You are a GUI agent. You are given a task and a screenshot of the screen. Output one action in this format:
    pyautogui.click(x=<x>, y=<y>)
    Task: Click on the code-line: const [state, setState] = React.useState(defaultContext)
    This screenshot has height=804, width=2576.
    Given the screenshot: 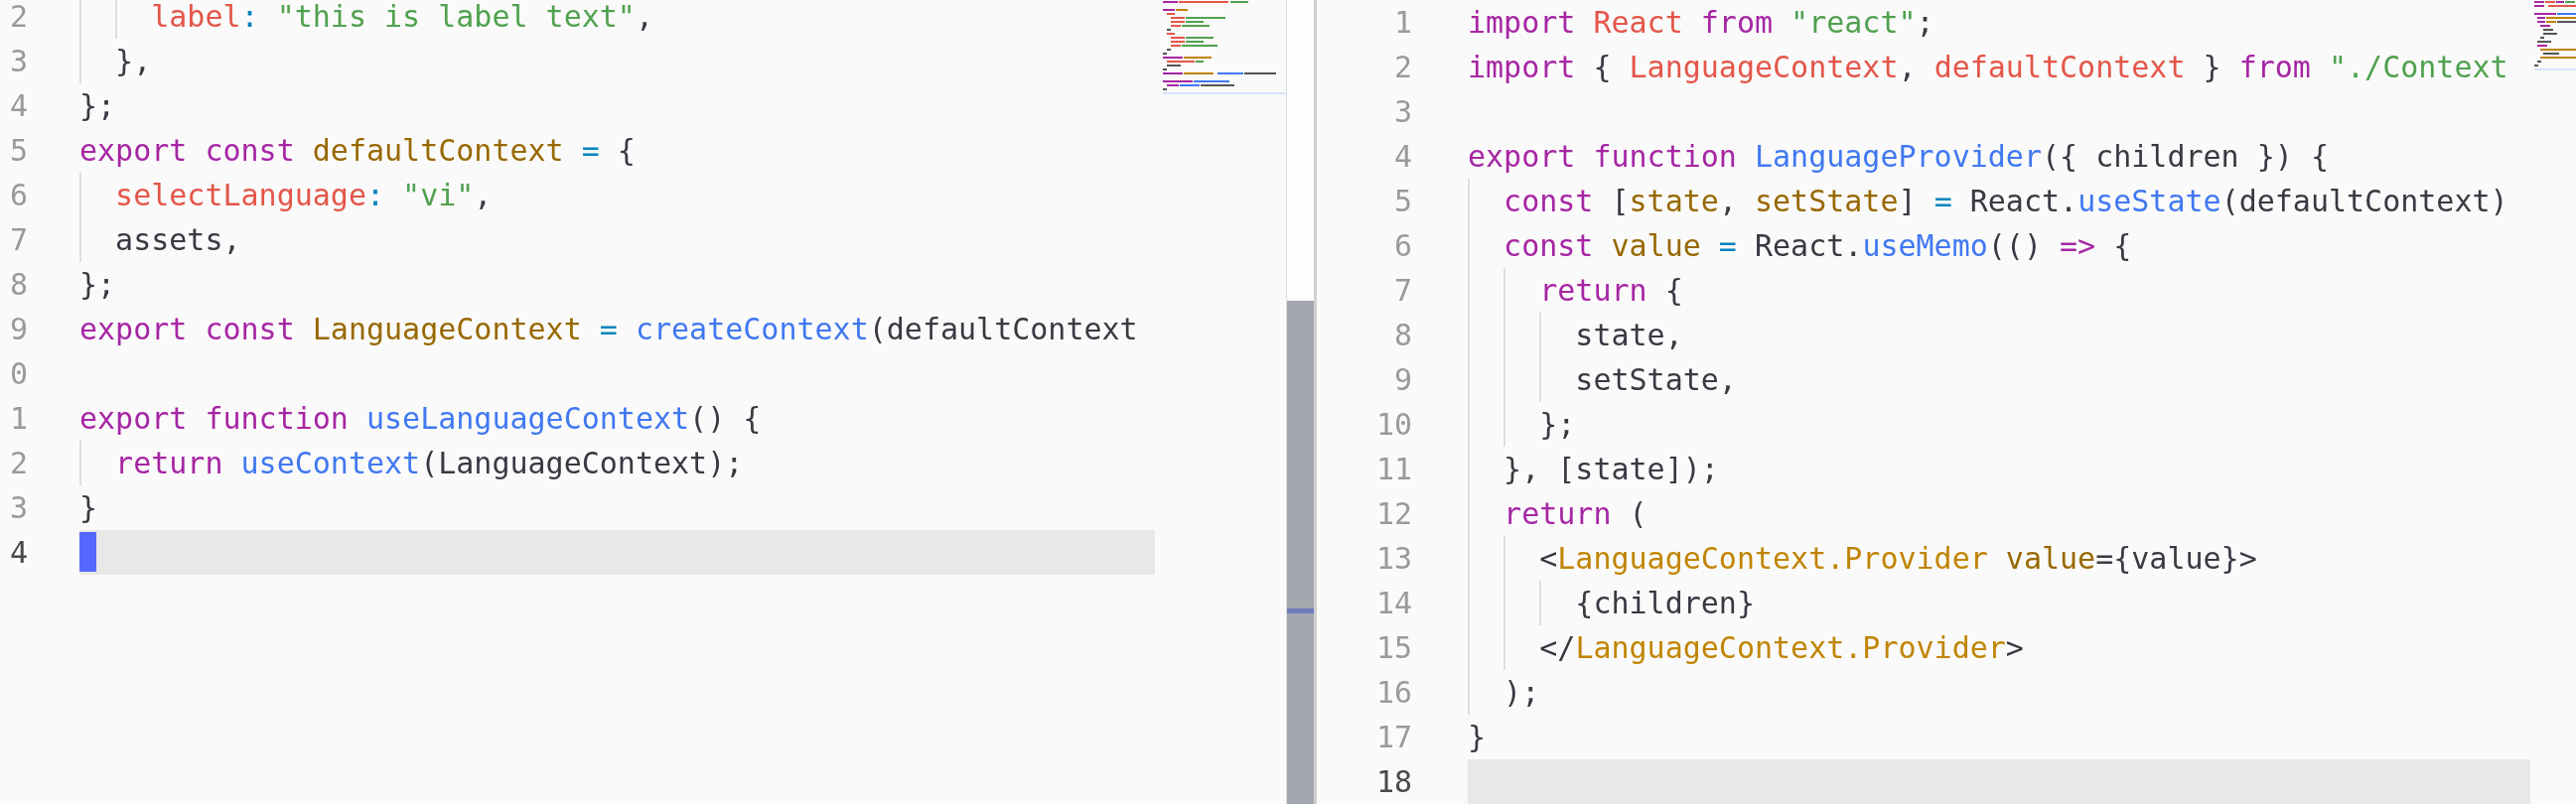 What is the action you would take?
    pyautogui.click(x=2006, y=201)
    